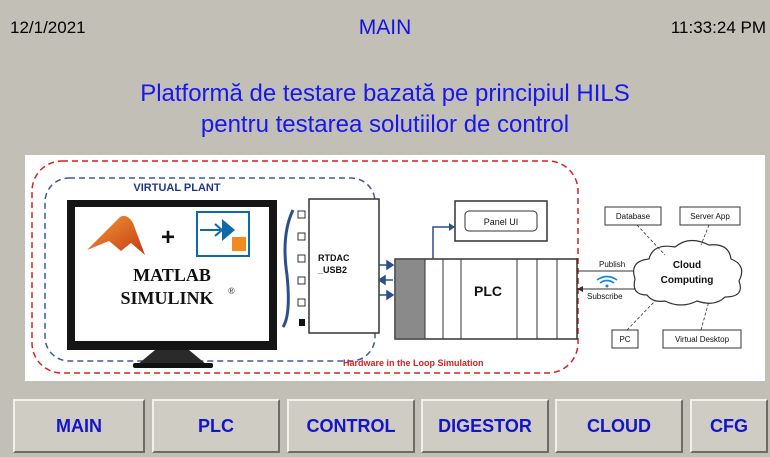  What do you see at coordinates (501, 222) in the screenshot?
I see `panel-ui-label: Panel UI` at bounding box center [501, 222].